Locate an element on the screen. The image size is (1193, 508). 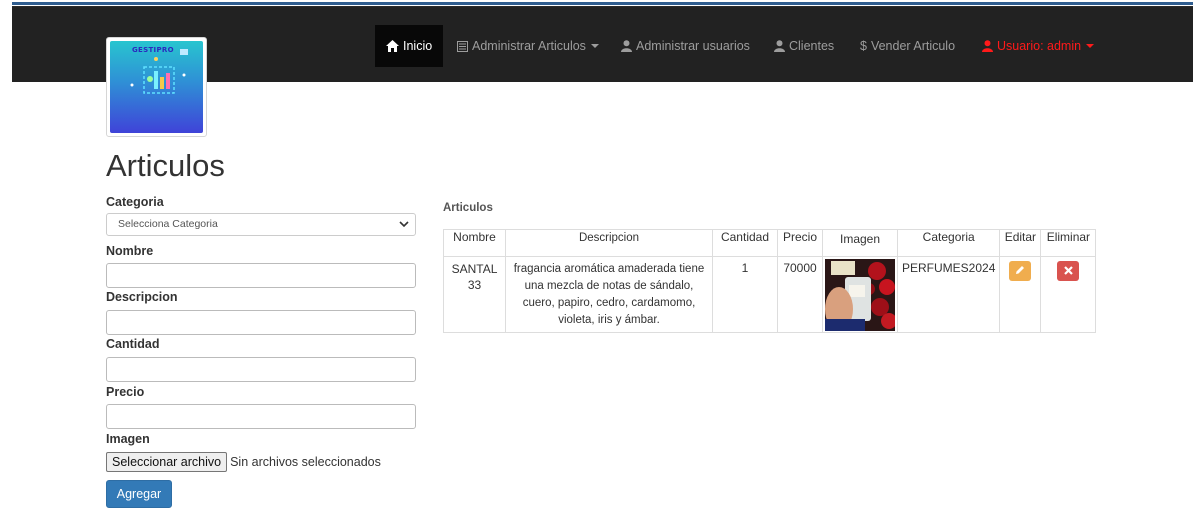
delete-button is located at coordinates (1068, 271).